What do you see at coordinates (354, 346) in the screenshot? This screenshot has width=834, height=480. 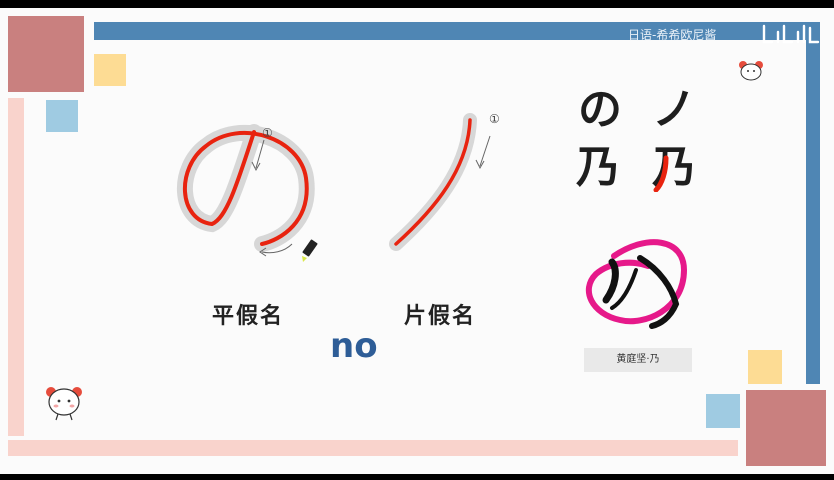 I see `romaji-label: no` at bounding box center [354, 346].